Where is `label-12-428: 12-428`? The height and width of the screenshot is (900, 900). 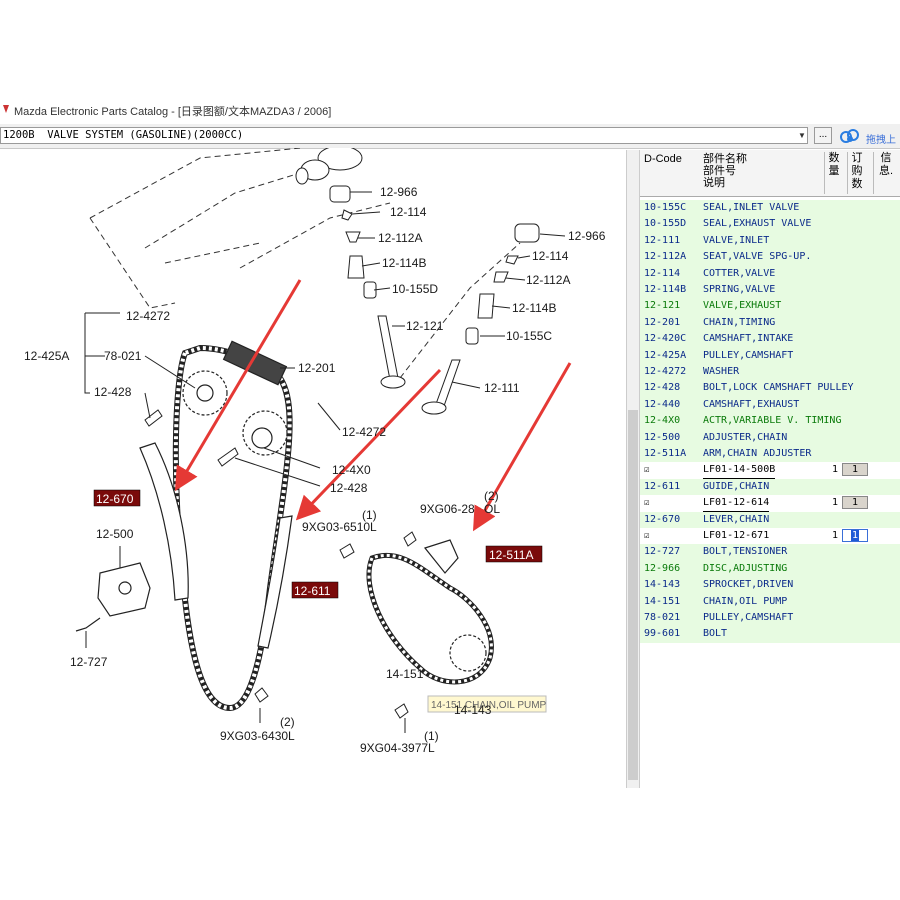
label-12-428: 12-428 is located at coordinates (113, 392).